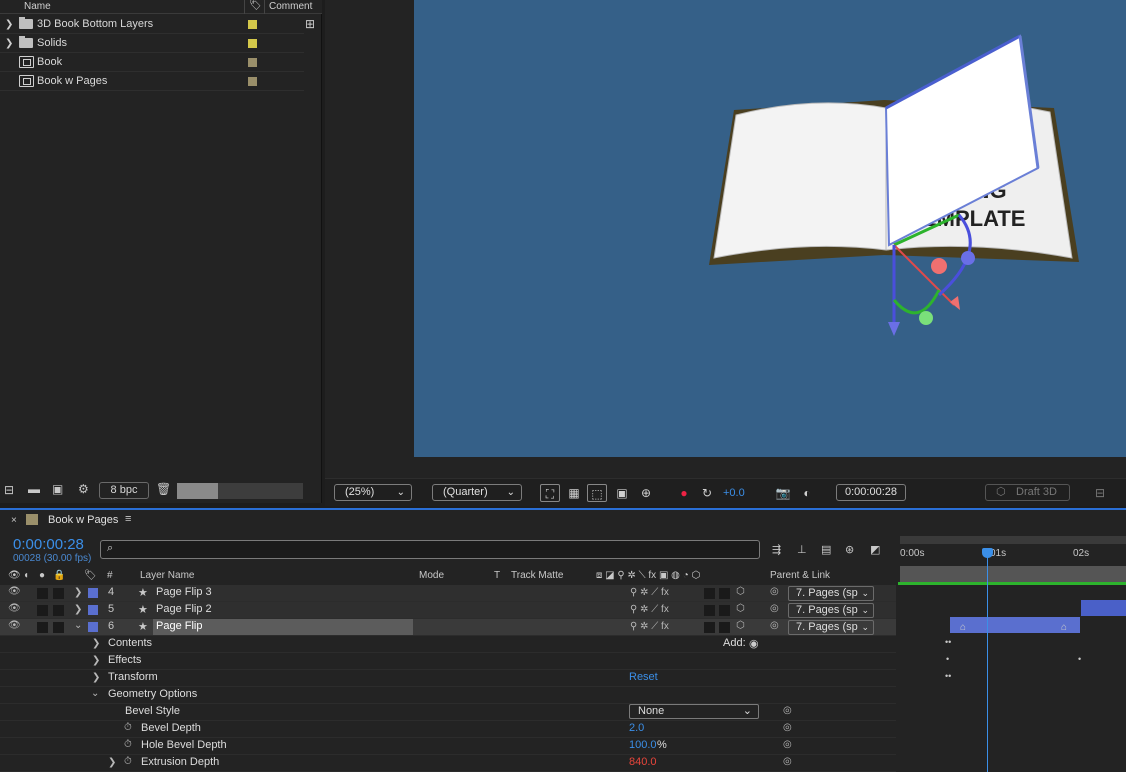 This screenshot has height=772, width=1126. I want to click on layer-track-area: ⌂ ⌂ •• • • ••, so click(1012, 679).